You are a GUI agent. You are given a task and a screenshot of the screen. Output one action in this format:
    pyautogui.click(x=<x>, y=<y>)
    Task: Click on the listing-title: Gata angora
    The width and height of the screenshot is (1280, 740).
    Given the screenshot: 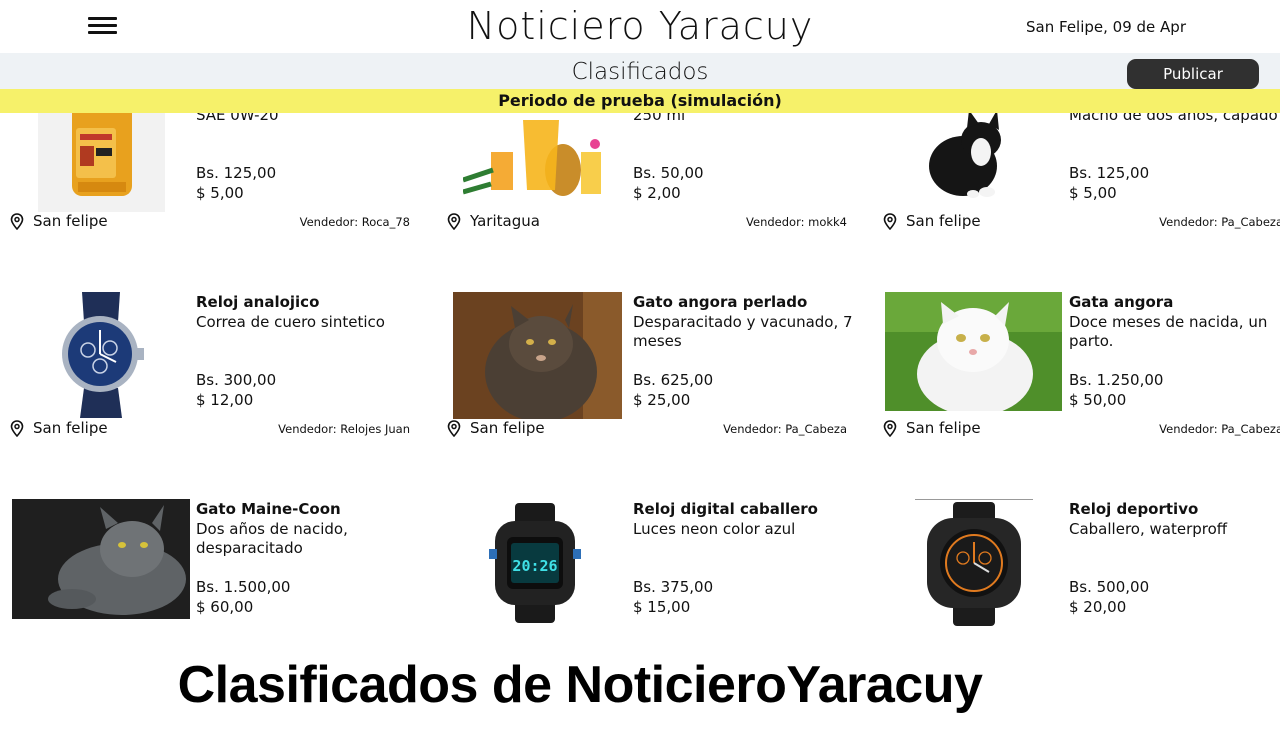 What is the action you would take?
    pyautogui.click(x=1174, y=302)
    